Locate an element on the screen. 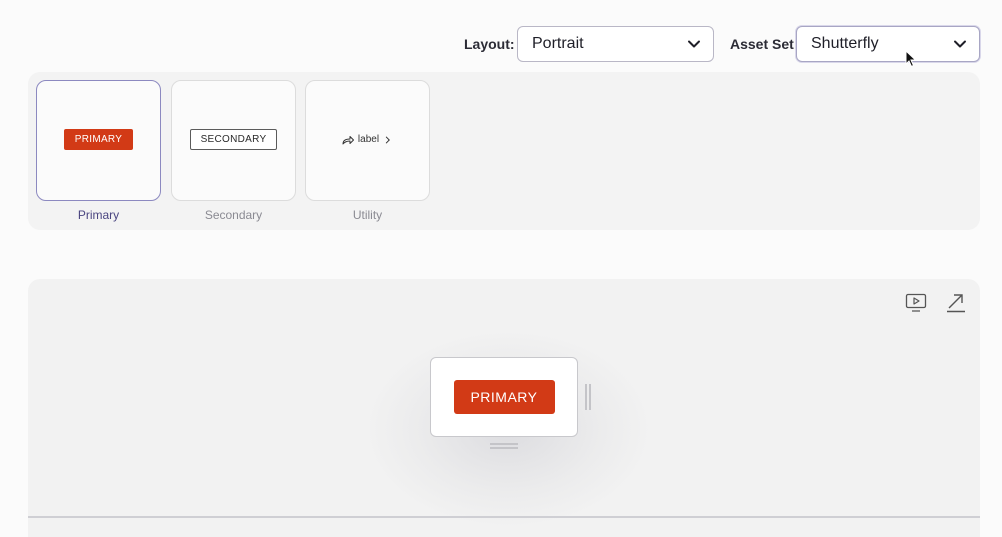  primary-preview-button: PRIMARY is located at coordinates (504, 397).